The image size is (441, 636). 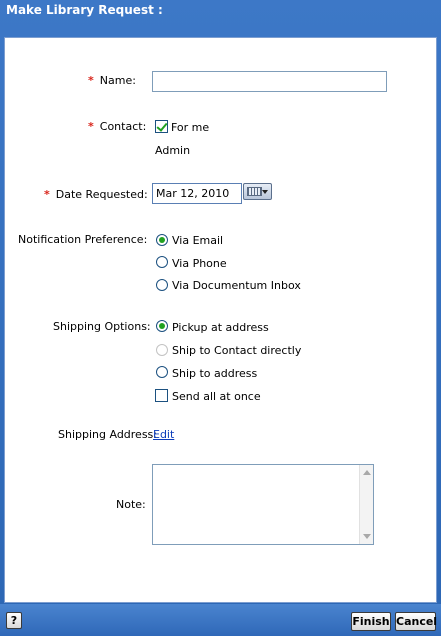 What do you see at coordinates (254, 191) in the screenshot?
I see `calendar-icon` at bounding box center [254, 191].